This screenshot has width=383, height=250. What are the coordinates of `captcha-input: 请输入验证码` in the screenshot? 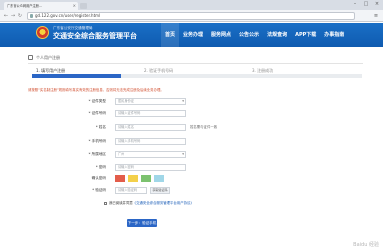 It's located at (131, 190).